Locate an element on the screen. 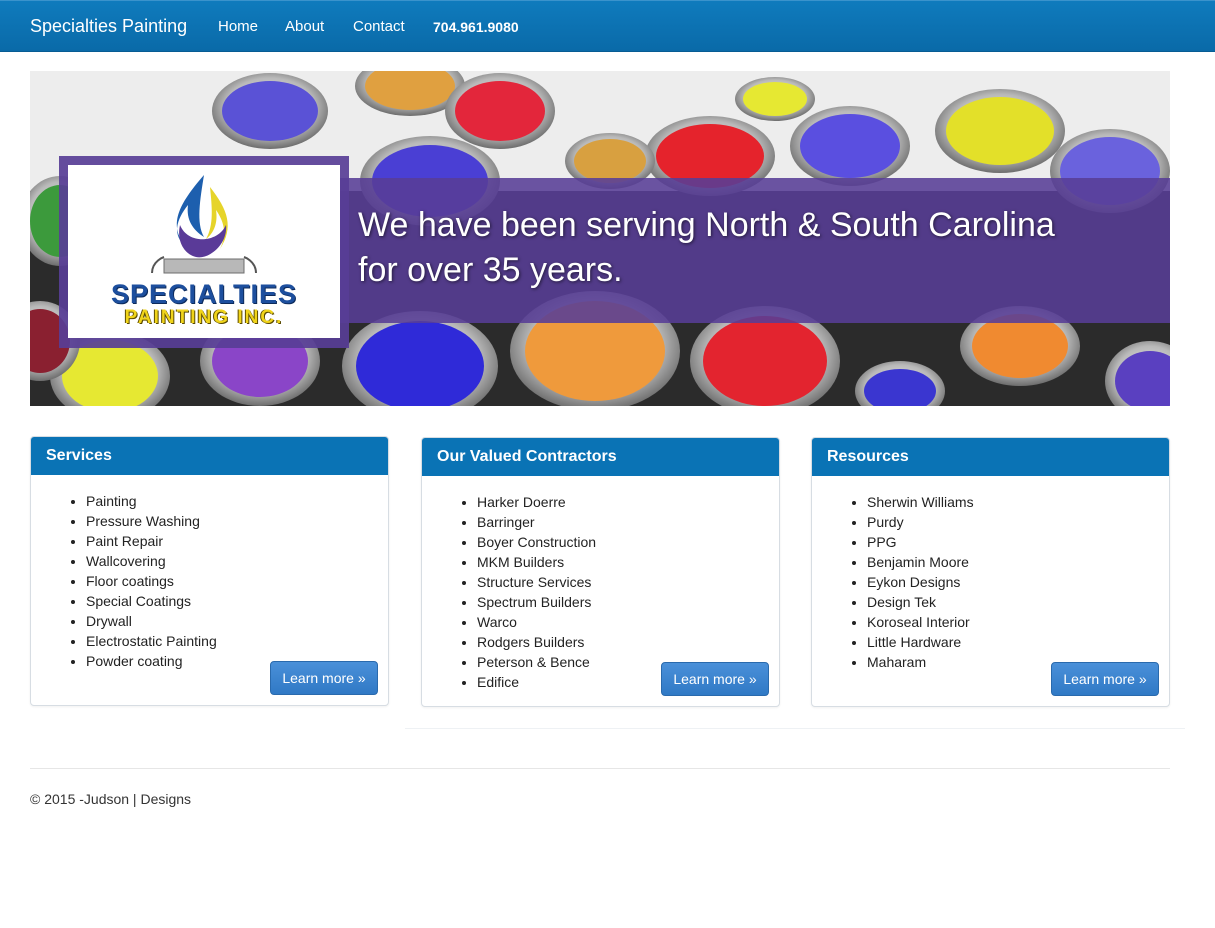  list-item: Paint Repair is located at coordinates (229, 541).